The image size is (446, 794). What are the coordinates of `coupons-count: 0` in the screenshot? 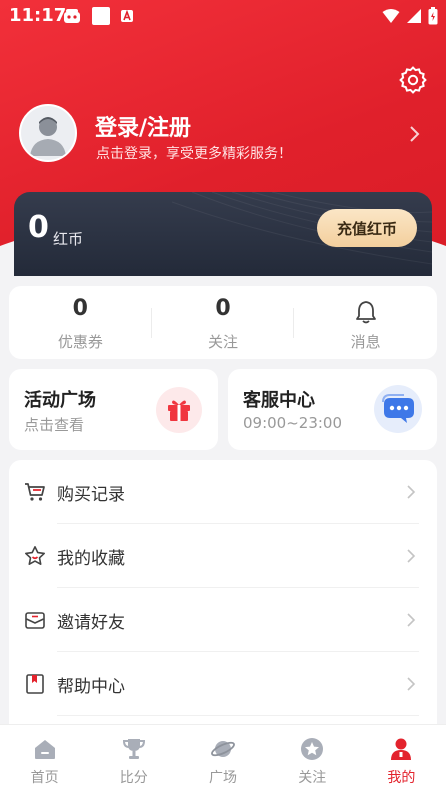 It's located at (80, 308).